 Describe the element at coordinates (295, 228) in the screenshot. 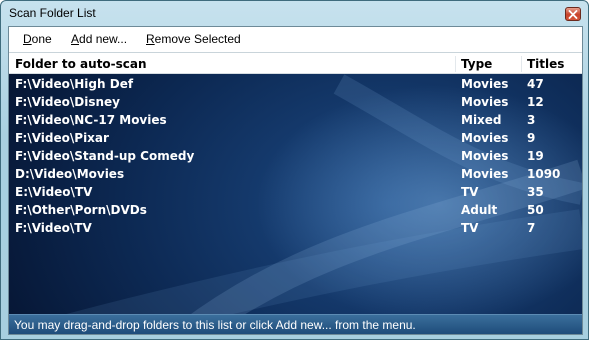

I see `list-row: F:\Video\TV TV 7` at that location.